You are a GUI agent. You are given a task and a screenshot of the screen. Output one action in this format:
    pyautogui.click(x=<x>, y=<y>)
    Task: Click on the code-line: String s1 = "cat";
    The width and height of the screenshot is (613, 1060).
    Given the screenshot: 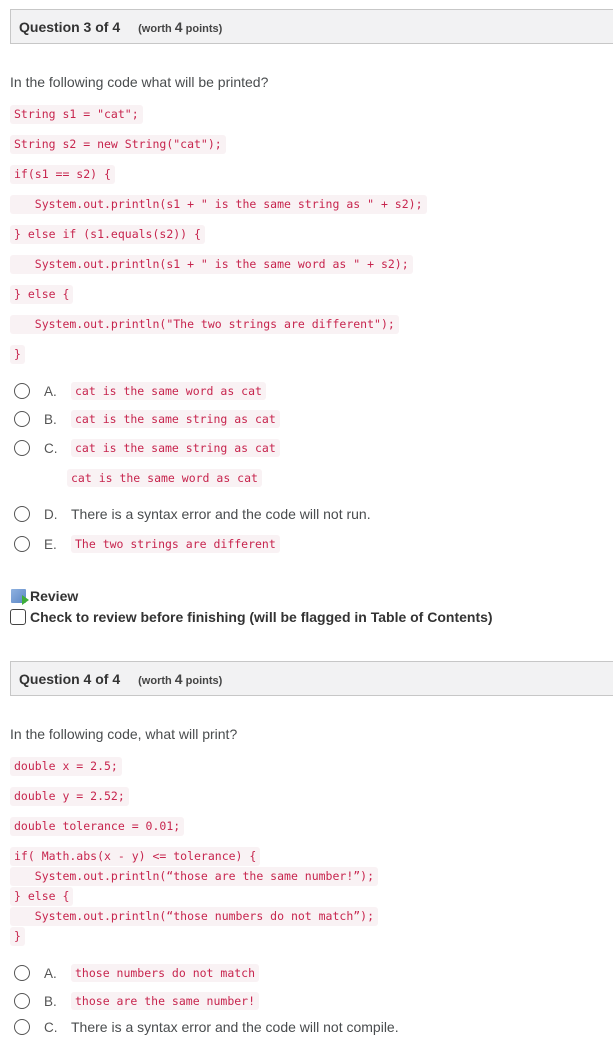 What is the action you would take?
    pyautogui.click(x=76, y=114)
    